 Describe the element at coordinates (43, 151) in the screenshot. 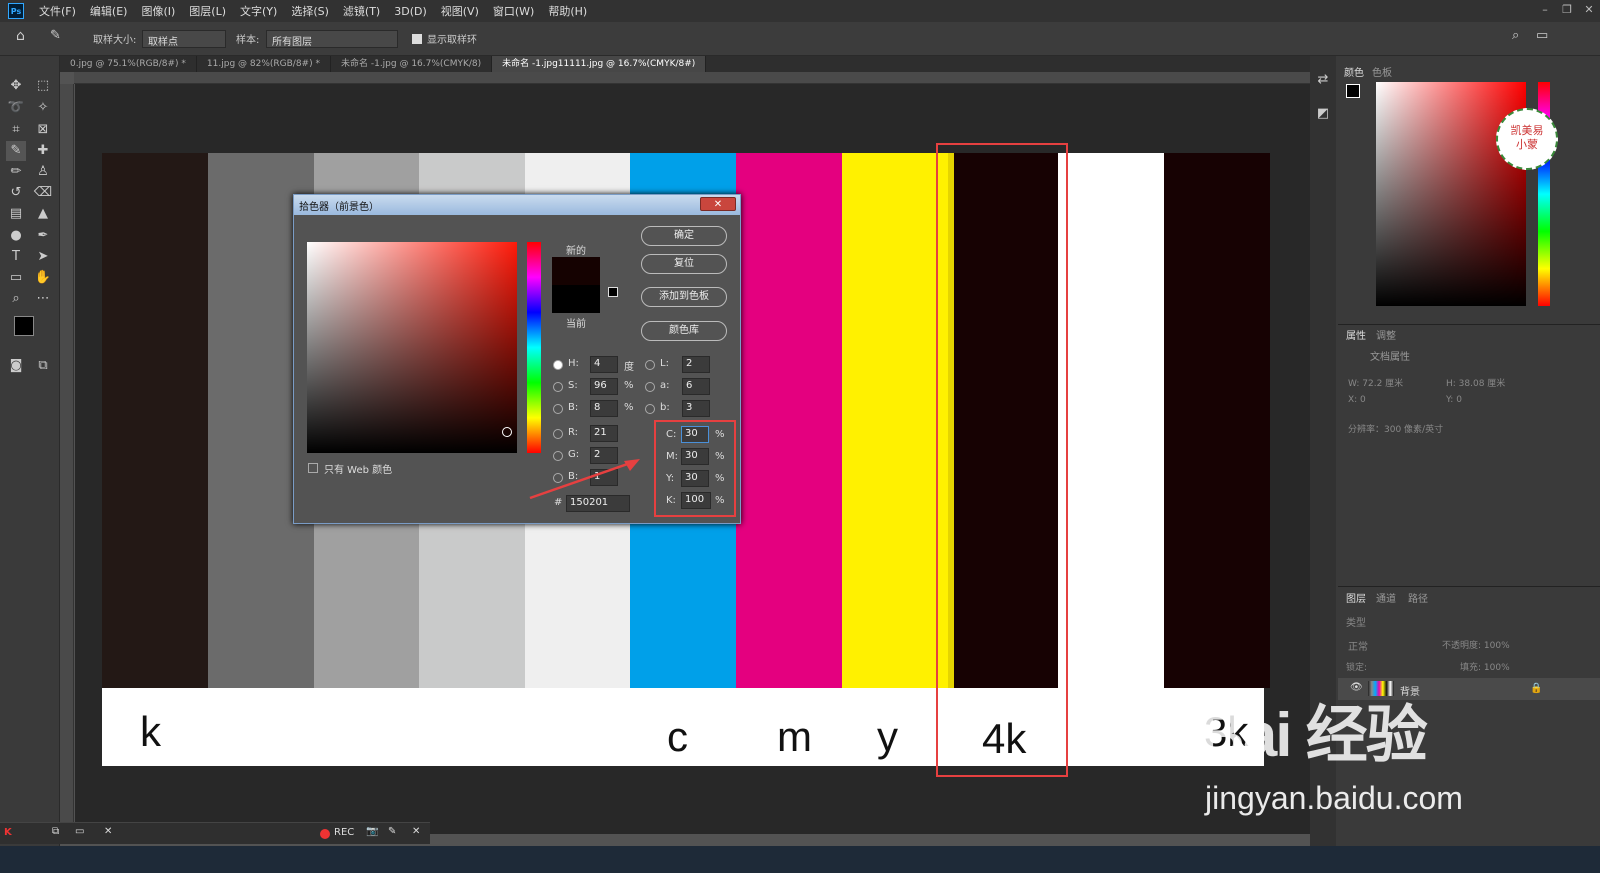

I see `healing-tool-icon: ✚` at that location.